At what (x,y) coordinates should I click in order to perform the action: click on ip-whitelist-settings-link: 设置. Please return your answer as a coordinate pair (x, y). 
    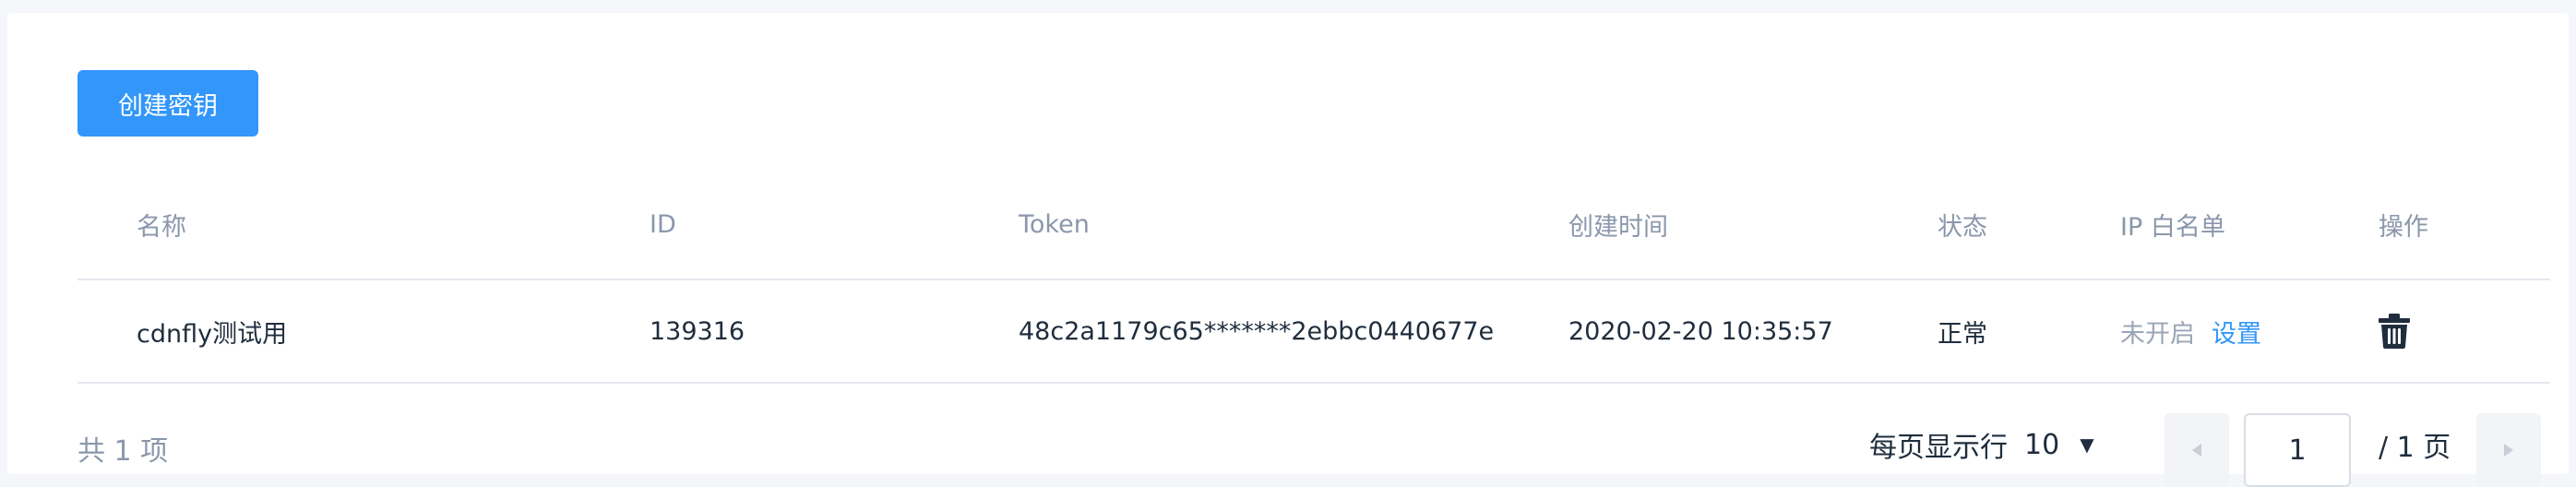
    Looking at the image, I should click on (2236, 332).